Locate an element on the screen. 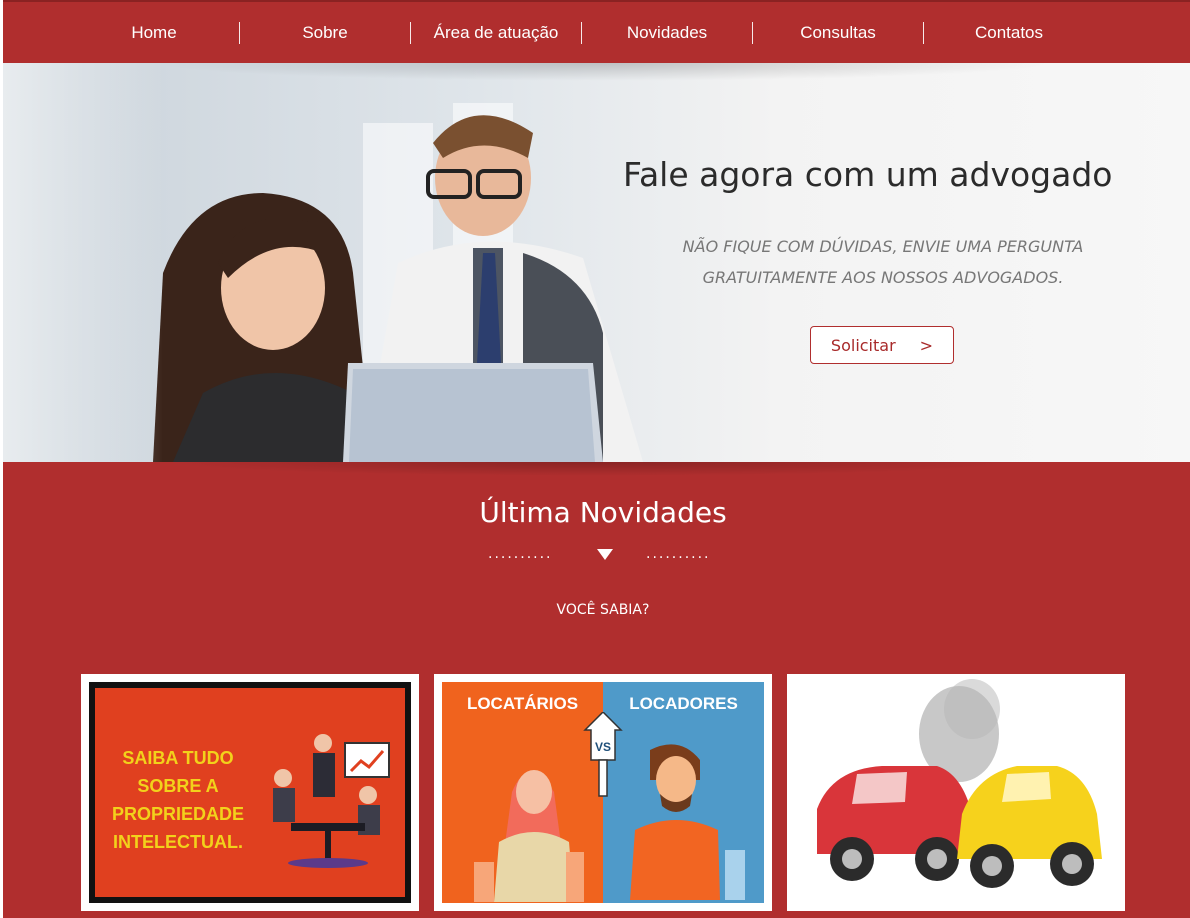 Image resolution: width=1190 pixels, height=918 pixels. news-title: Última Novidades is located at coordinates (603, 512).